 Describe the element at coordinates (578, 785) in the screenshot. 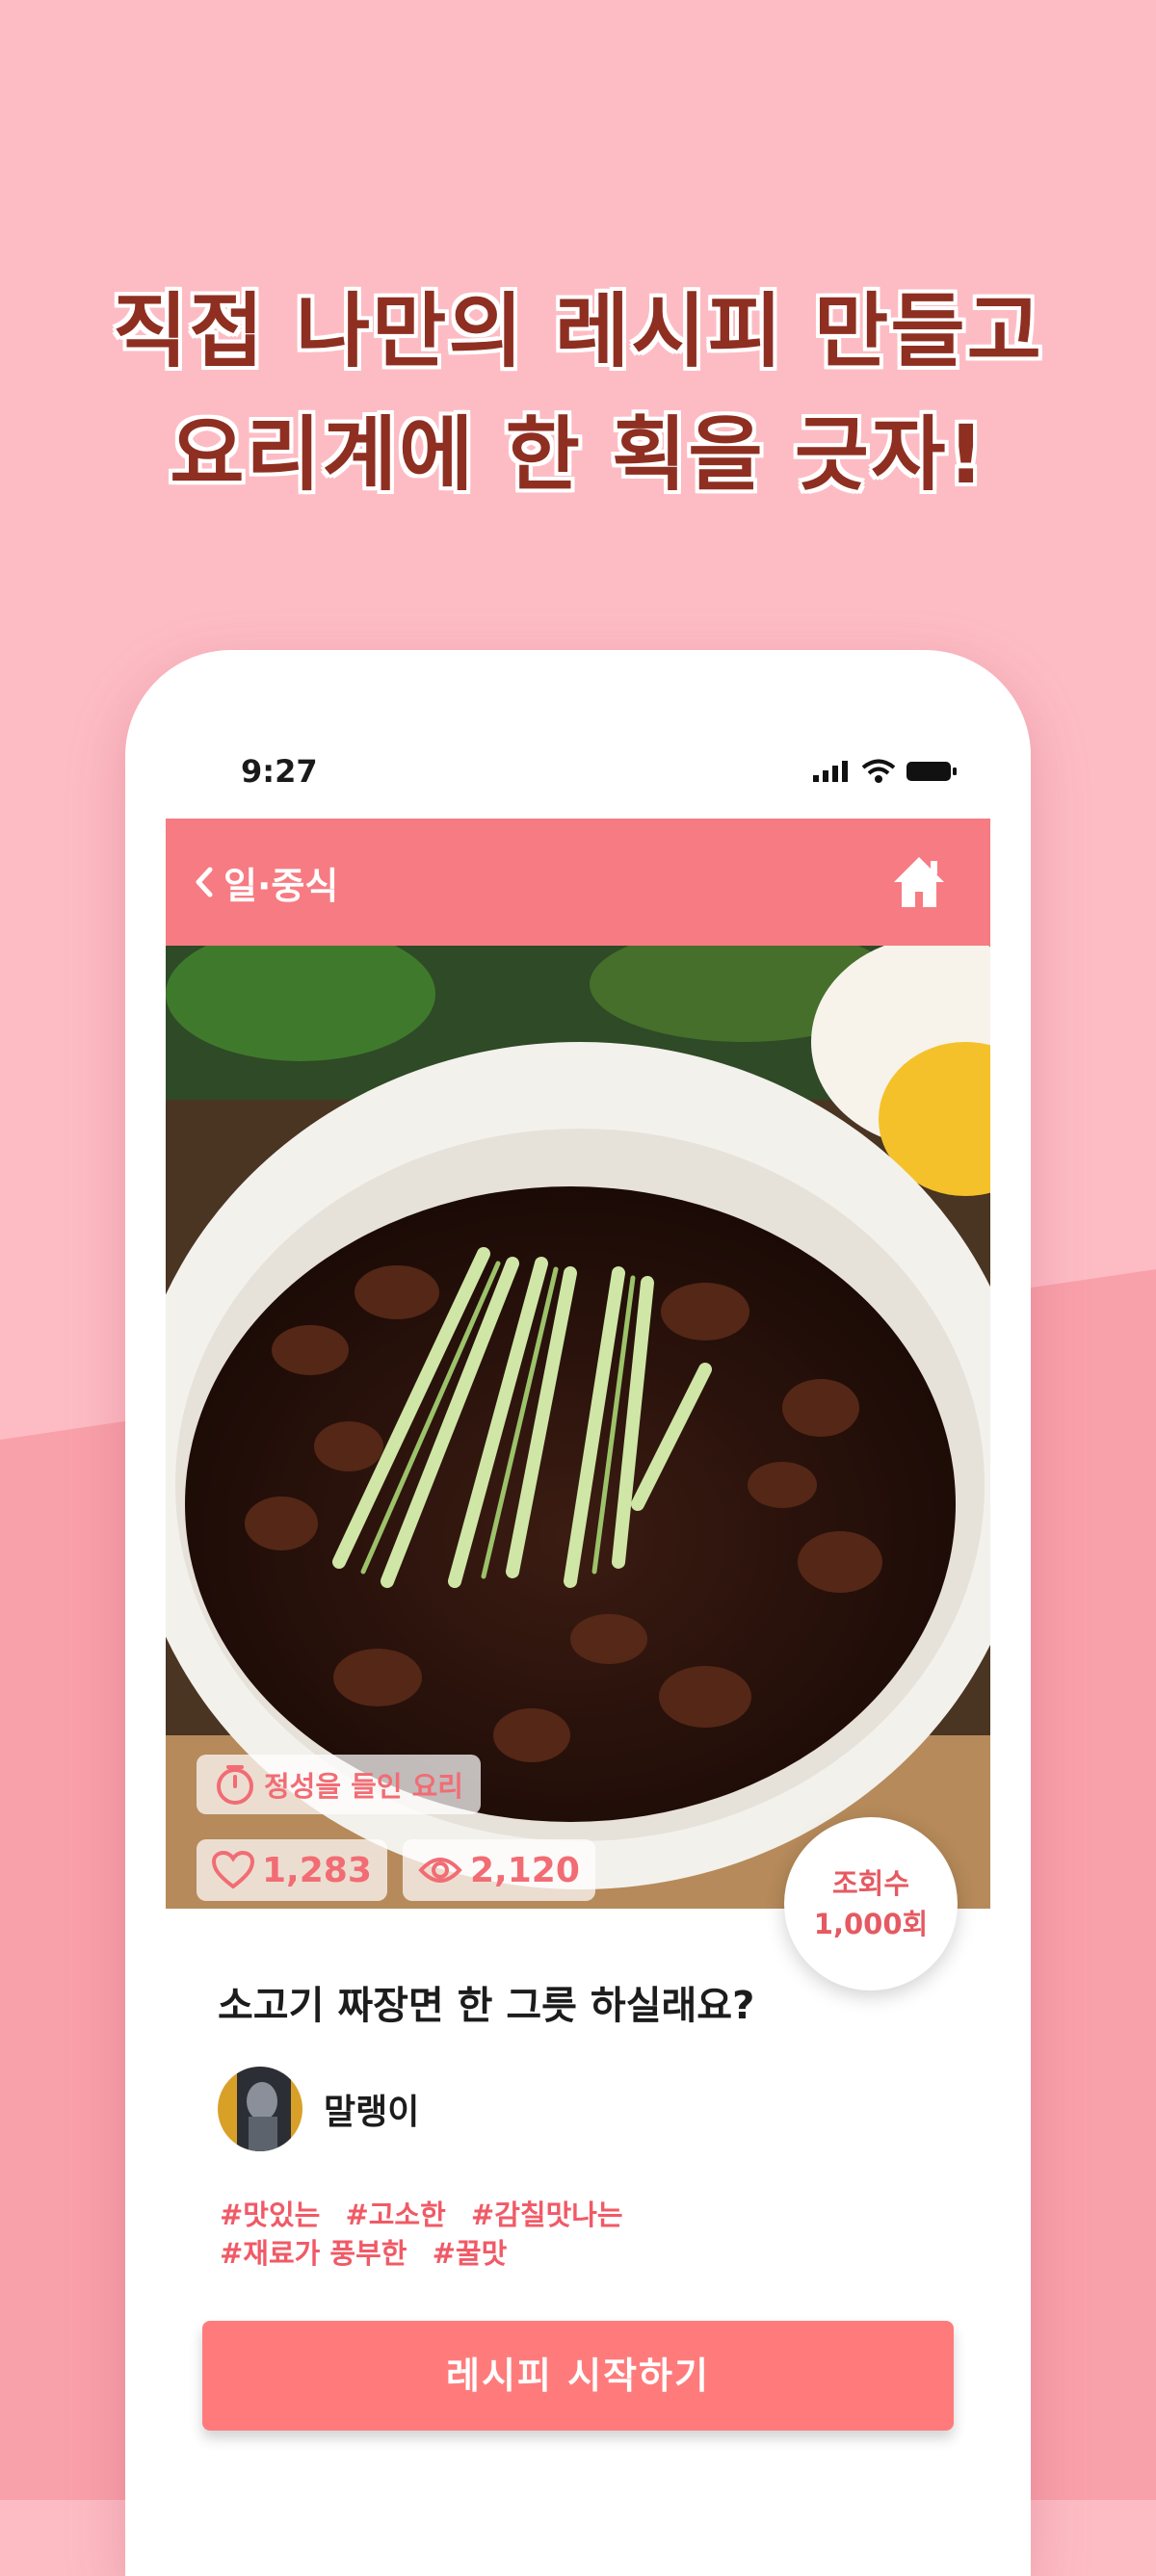

I see `status-bar: 9:27` at that location.